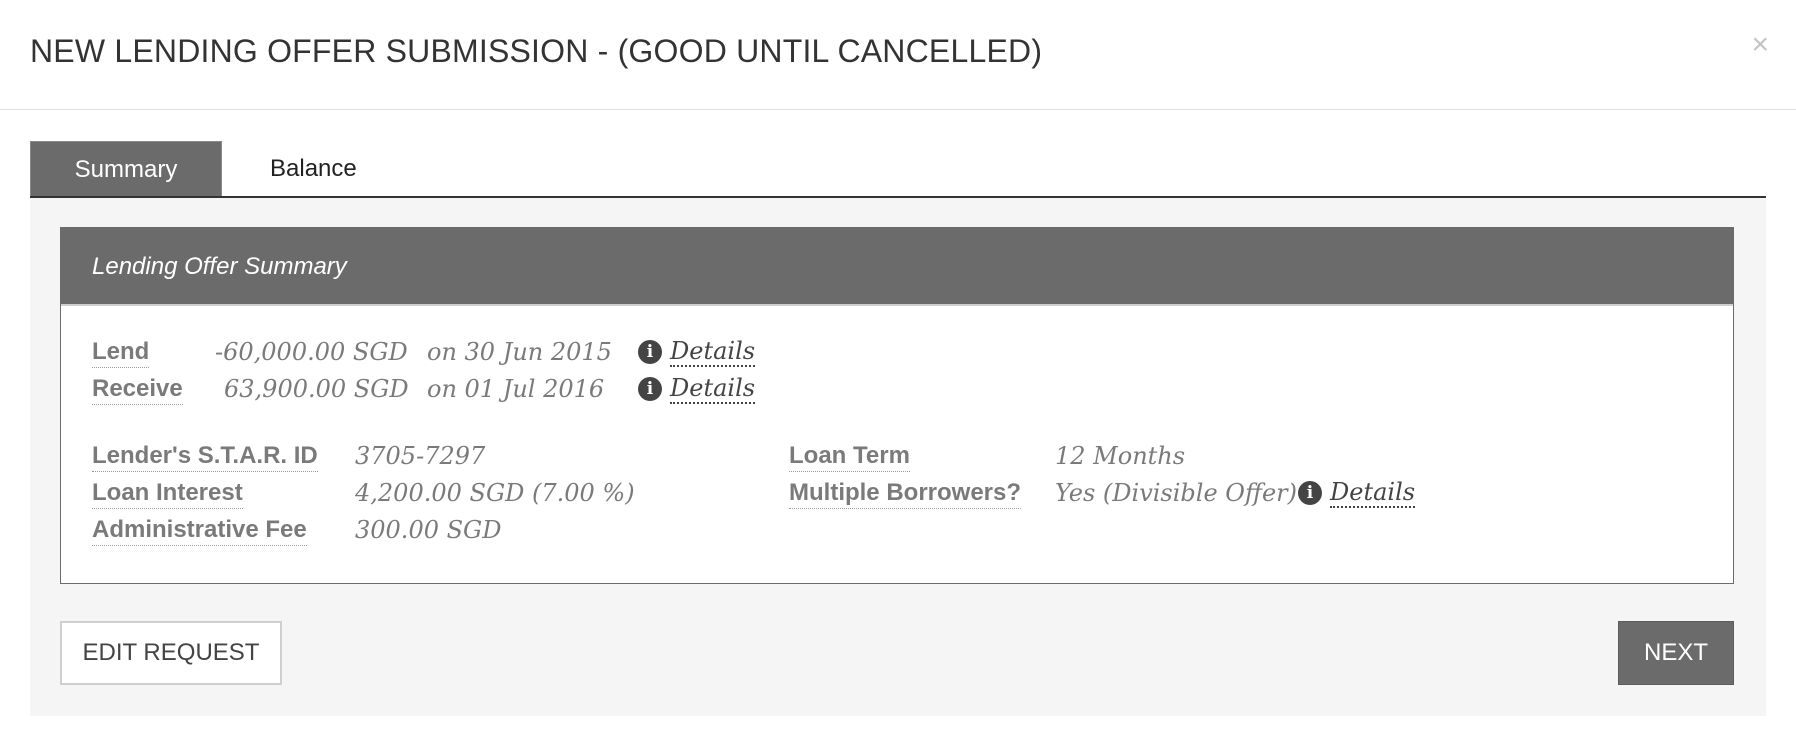  Describe the element at coordinates (126, 168) in the screenshot. I see `tab-summary: Summary` at that location.